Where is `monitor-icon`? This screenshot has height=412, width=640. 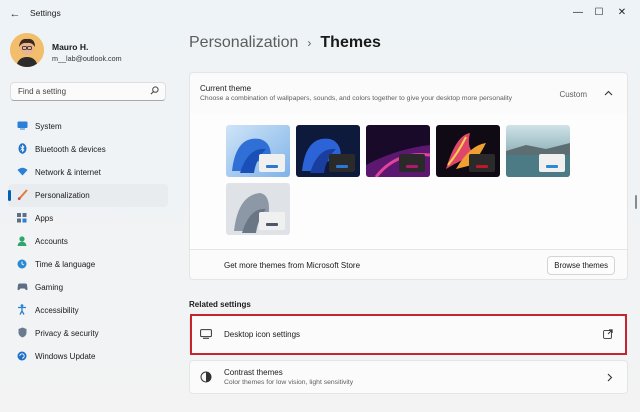
monitor-icon is located at coordinates (22, 126).